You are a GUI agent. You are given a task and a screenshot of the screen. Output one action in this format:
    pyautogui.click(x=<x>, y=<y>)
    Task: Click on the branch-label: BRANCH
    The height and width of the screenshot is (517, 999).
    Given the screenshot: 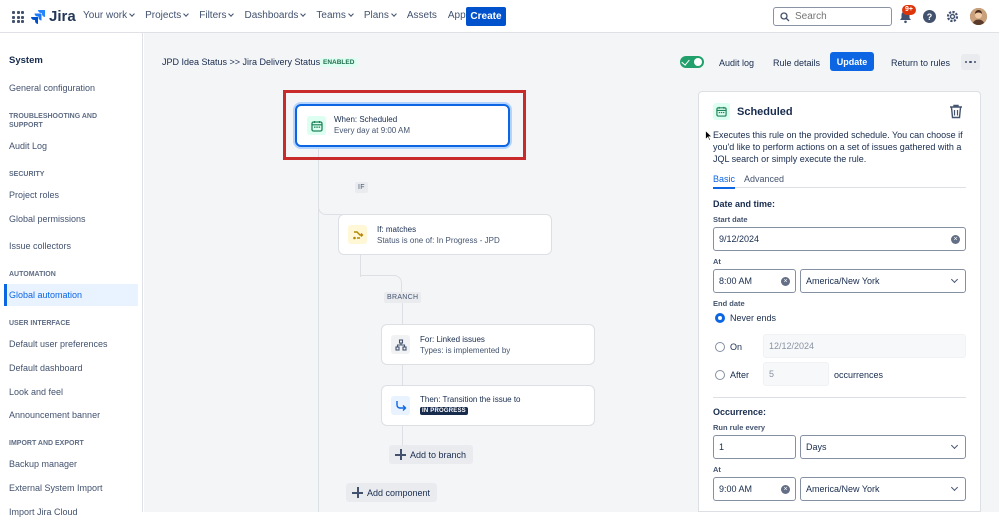 What is the action you would take?
    pyautogui.click(x=403, y=297)
    